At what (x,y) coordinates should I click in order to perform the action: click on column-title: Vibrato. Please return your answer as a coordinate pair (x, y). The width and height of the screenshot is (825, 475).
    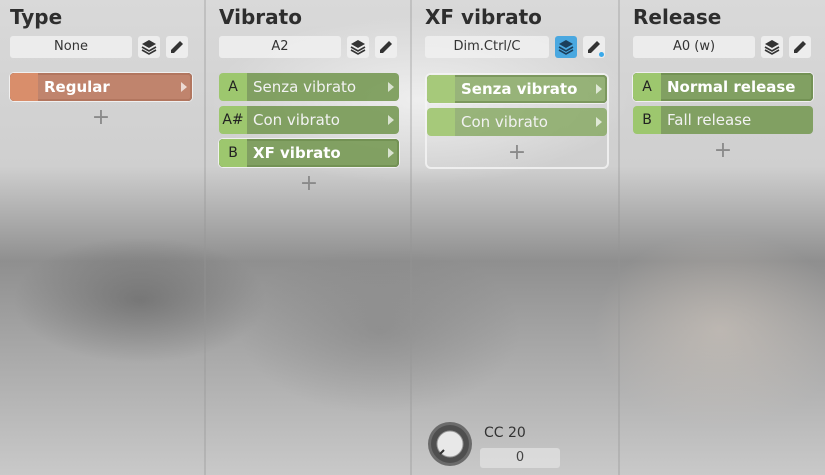
    Looking at the image, I should click on (260, 17).